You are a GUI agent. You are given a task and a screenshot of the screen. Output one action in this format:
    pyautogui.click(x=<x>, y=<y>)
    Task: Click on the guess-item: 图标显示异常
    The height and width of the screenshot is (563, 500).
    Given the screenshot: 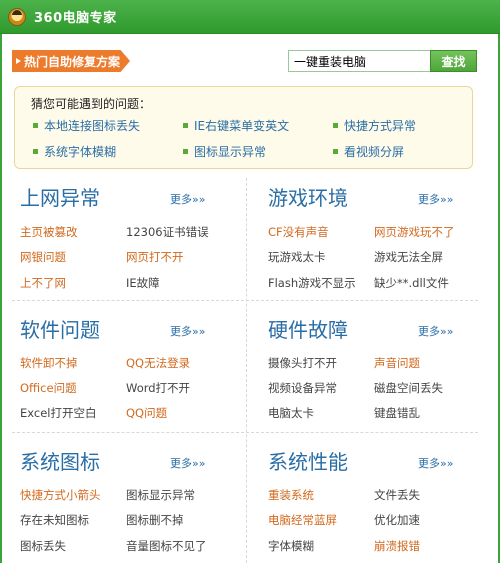 What is the action you would take?
    pyautogui.click(x=224, y=151)
    